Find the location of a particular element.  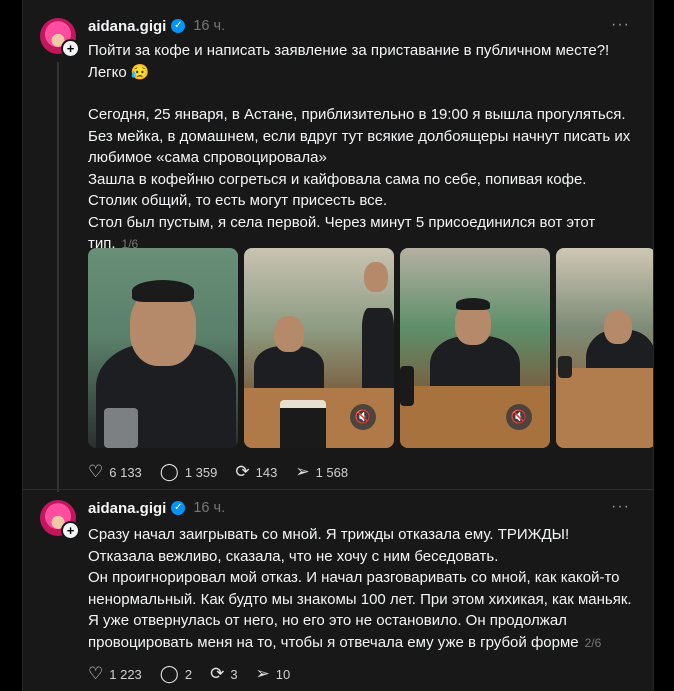

comment-button: ◯ 1 359 is located at coordinates (189, 472).